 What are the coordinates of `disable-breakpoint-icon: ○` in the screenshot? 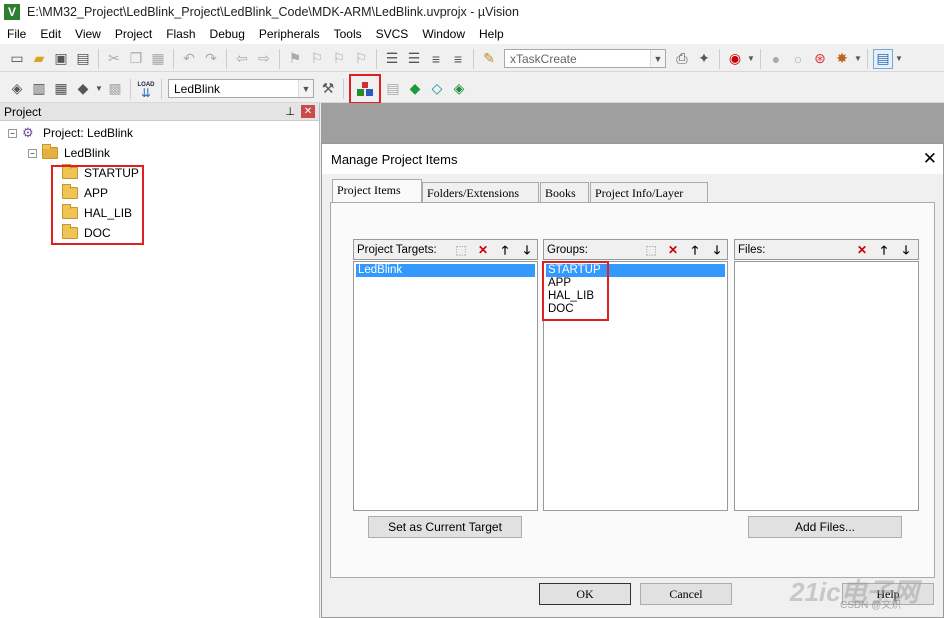 It's located at (798, 59).